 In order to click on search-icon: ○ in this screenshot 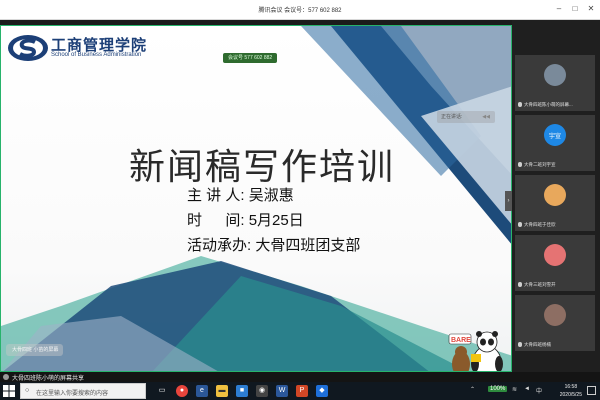, I will do `click(27, 390)`.